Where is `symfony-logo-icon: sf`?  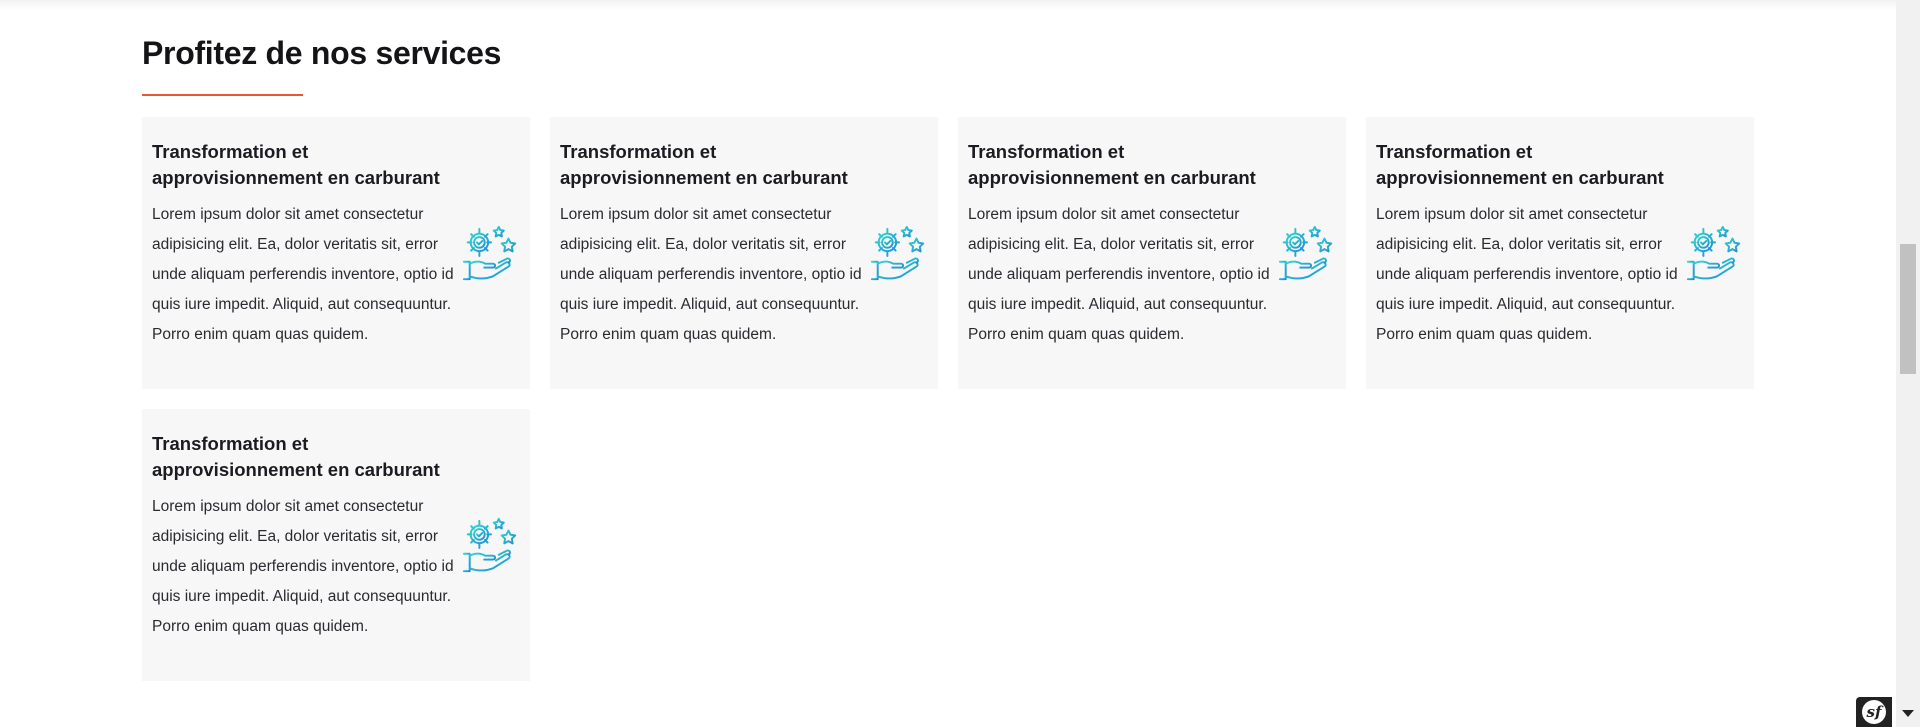
symfony-logo-icon: sf is located at coordinates (1874, 712).